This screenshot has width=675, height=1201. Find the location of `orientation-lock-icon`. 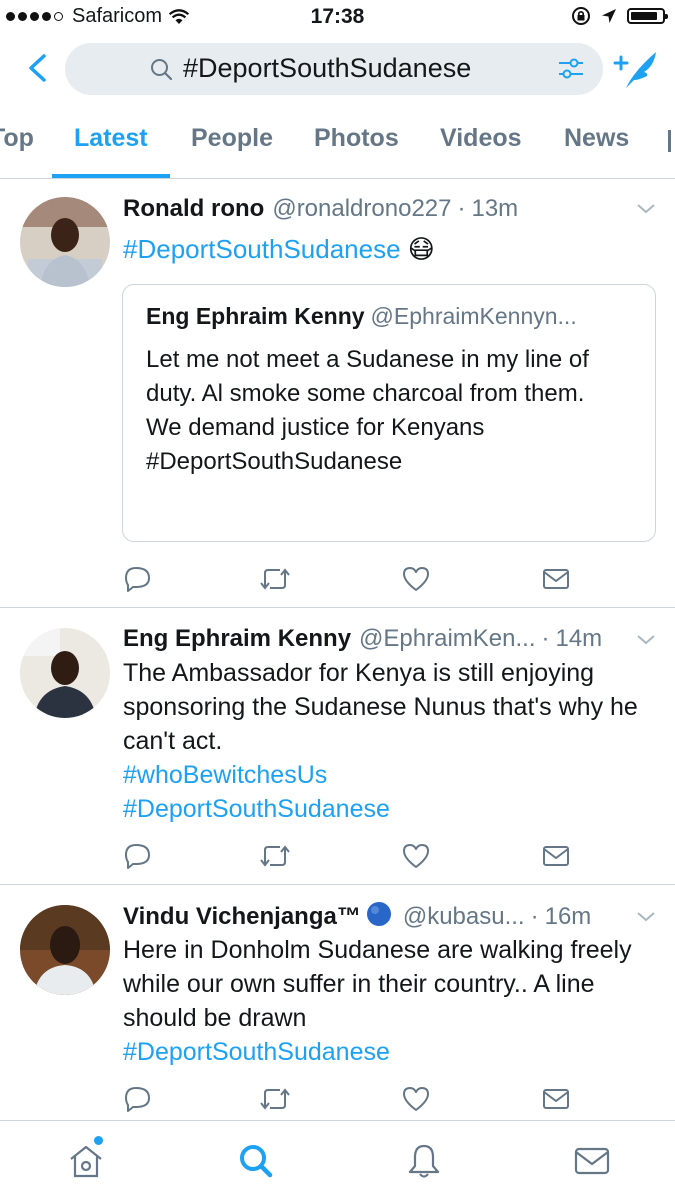

orientation-lock-icon is located at coordinates (581, 16).